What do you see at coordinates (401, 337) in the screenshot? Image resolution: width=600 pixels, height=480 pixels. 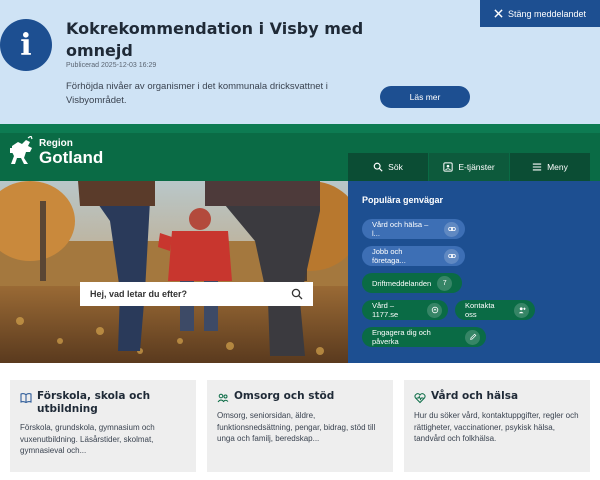 I see `shortcut-label: Engagera dig och påverka` at bounding box center [401, 337].